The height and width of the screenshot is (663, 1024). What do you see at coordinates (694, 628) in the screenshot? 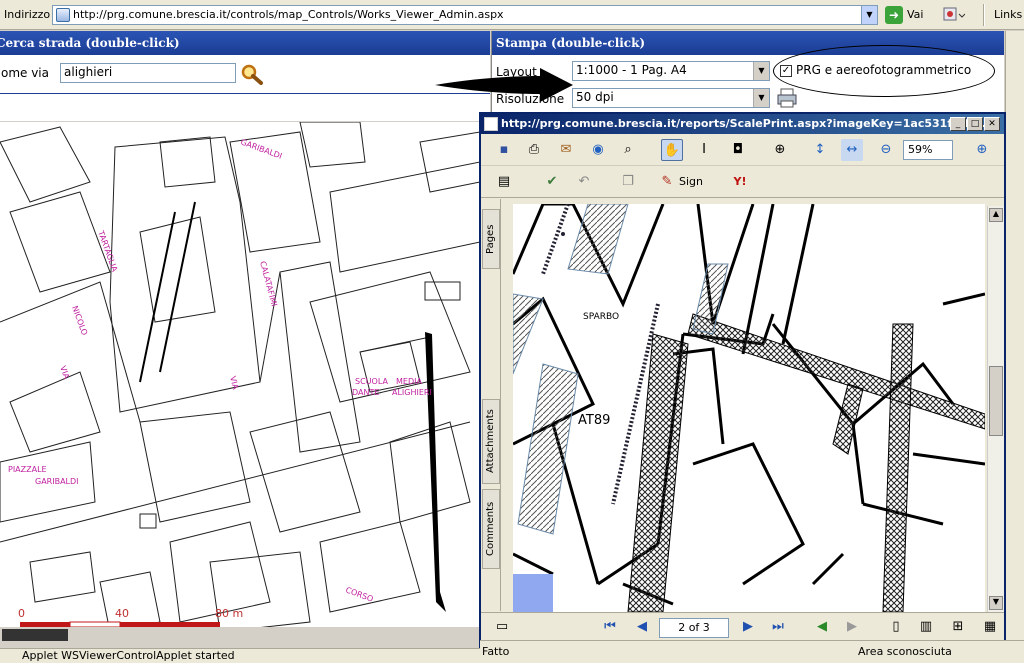
I see `page-number-field: 2 of 3` at bounding box center [694, 628].